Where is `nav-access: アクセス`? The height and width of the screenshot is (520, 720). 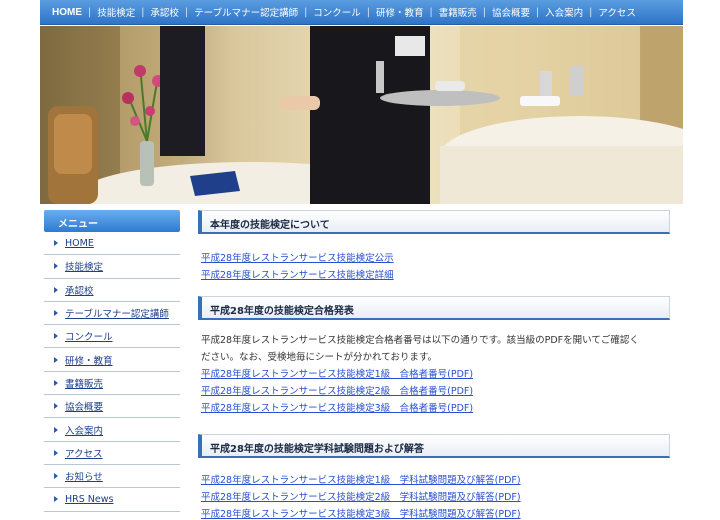 nav-access: アクセス is located at coordinates (617, 12).